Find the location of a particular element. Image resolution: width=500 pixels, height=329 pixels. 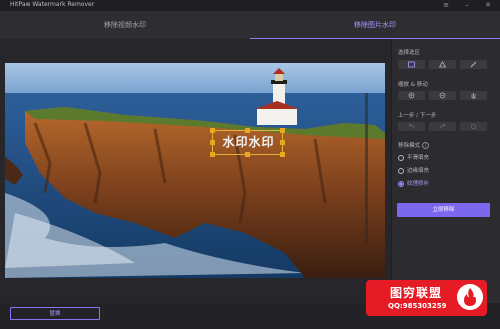

redo-icon is located at coordinates (443, 126).